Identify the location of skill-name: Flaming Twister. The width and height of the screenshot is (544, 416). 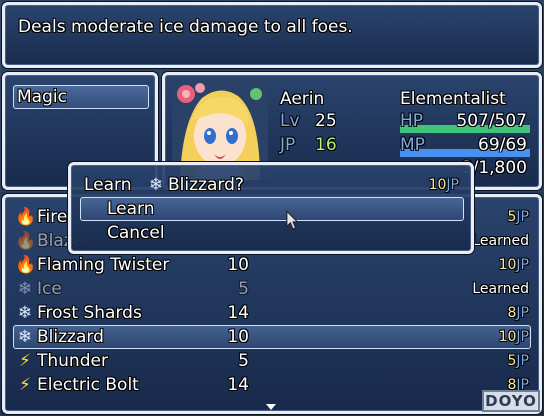
(103, 265).